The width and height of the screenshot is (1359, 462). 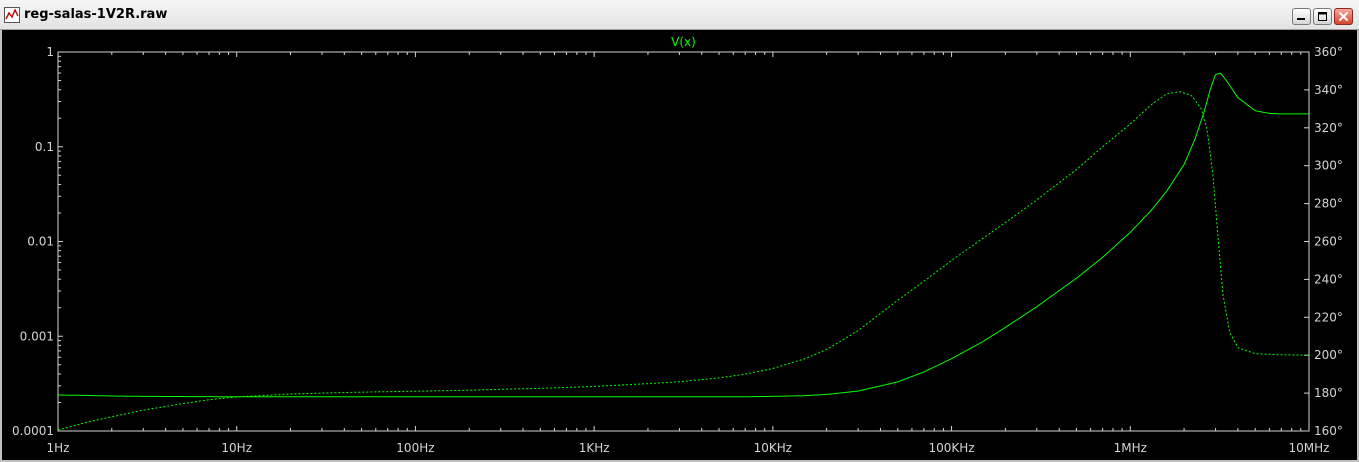 What do you see at coordinates (683, 42) in the screenshot?
I see `trace-label: V(x)` at bounding box center [683, 42].